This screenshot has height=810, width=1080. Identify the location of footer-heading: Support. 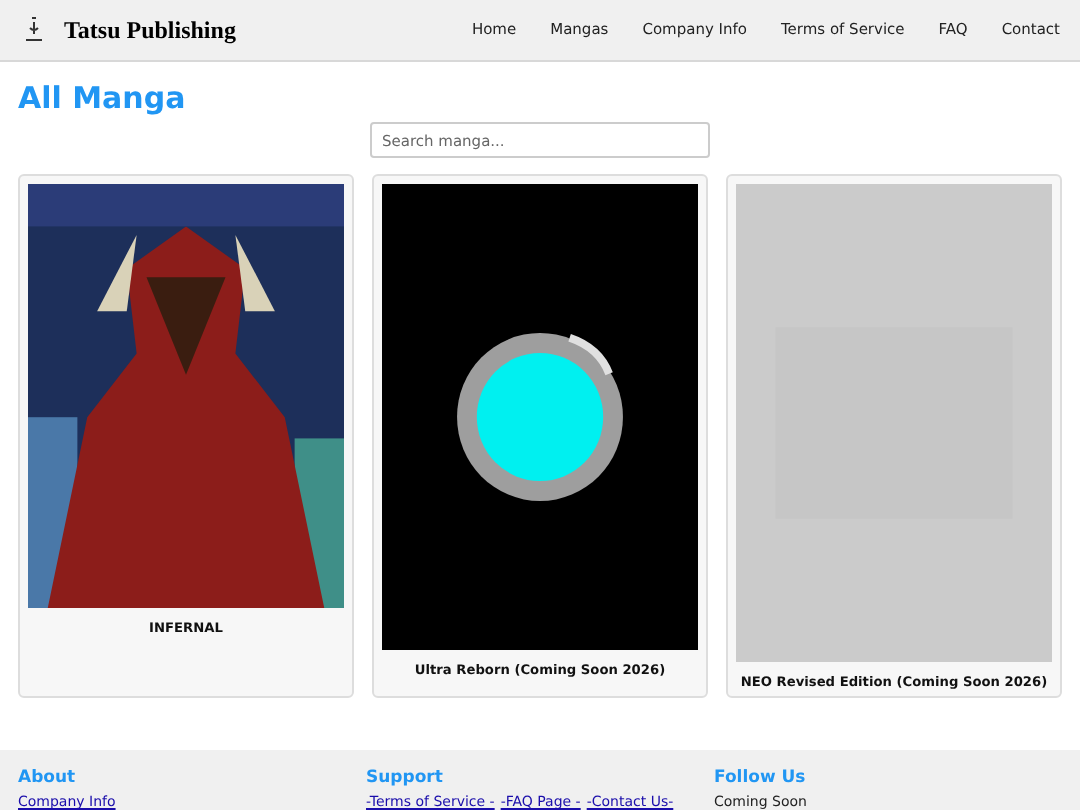
(405, 778).